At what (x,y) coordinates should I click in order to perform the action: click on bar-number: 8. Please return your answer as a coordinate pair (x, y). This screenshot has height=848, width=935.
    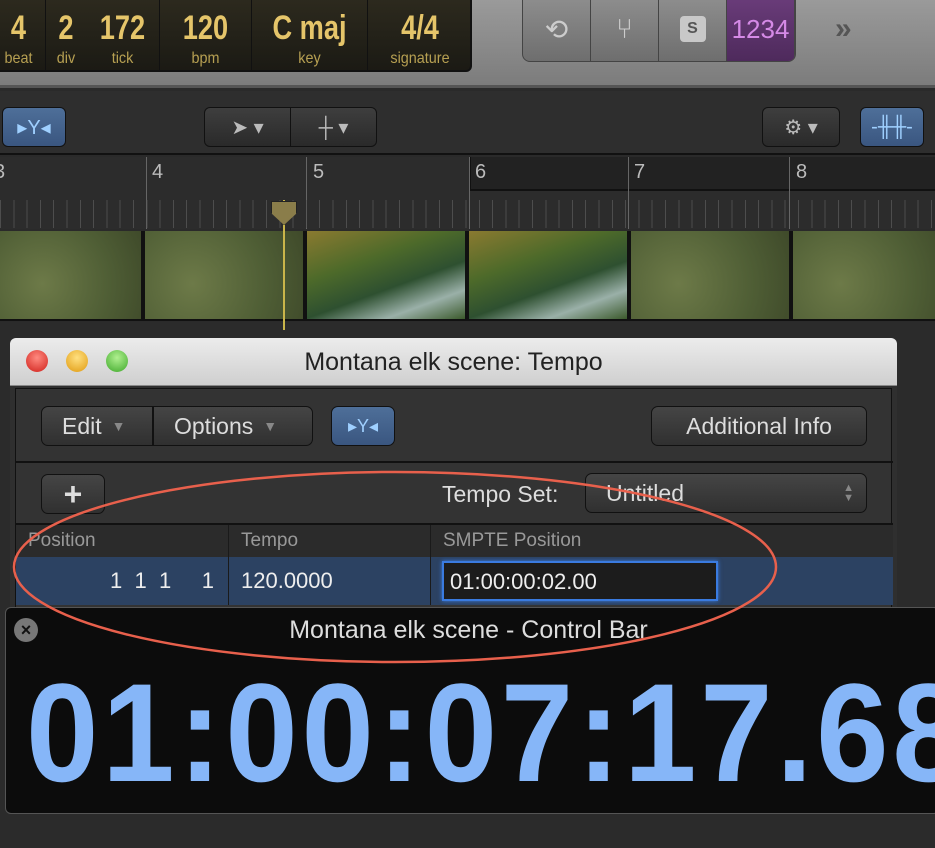
    Looking at the image, I should click on (802, 172).